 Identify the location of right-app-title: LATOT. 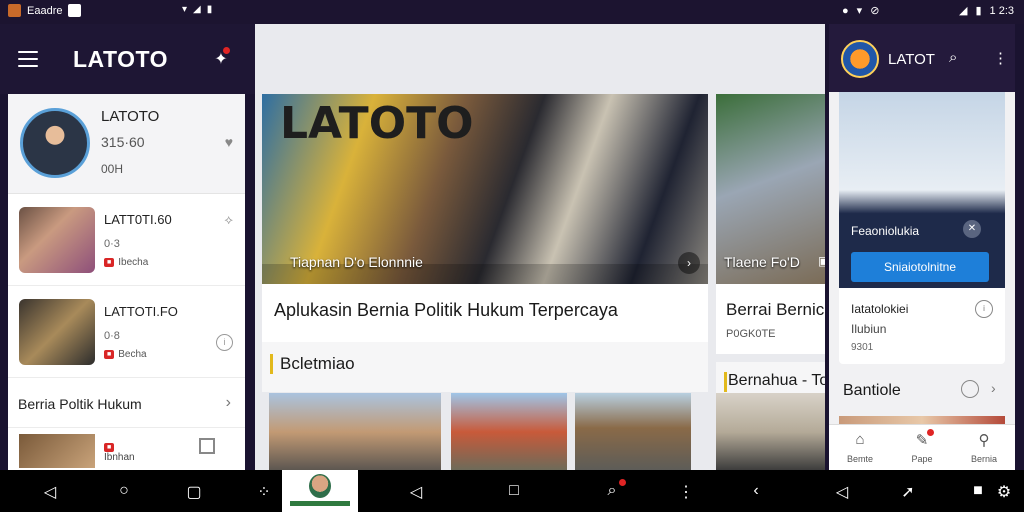
(911, 59).